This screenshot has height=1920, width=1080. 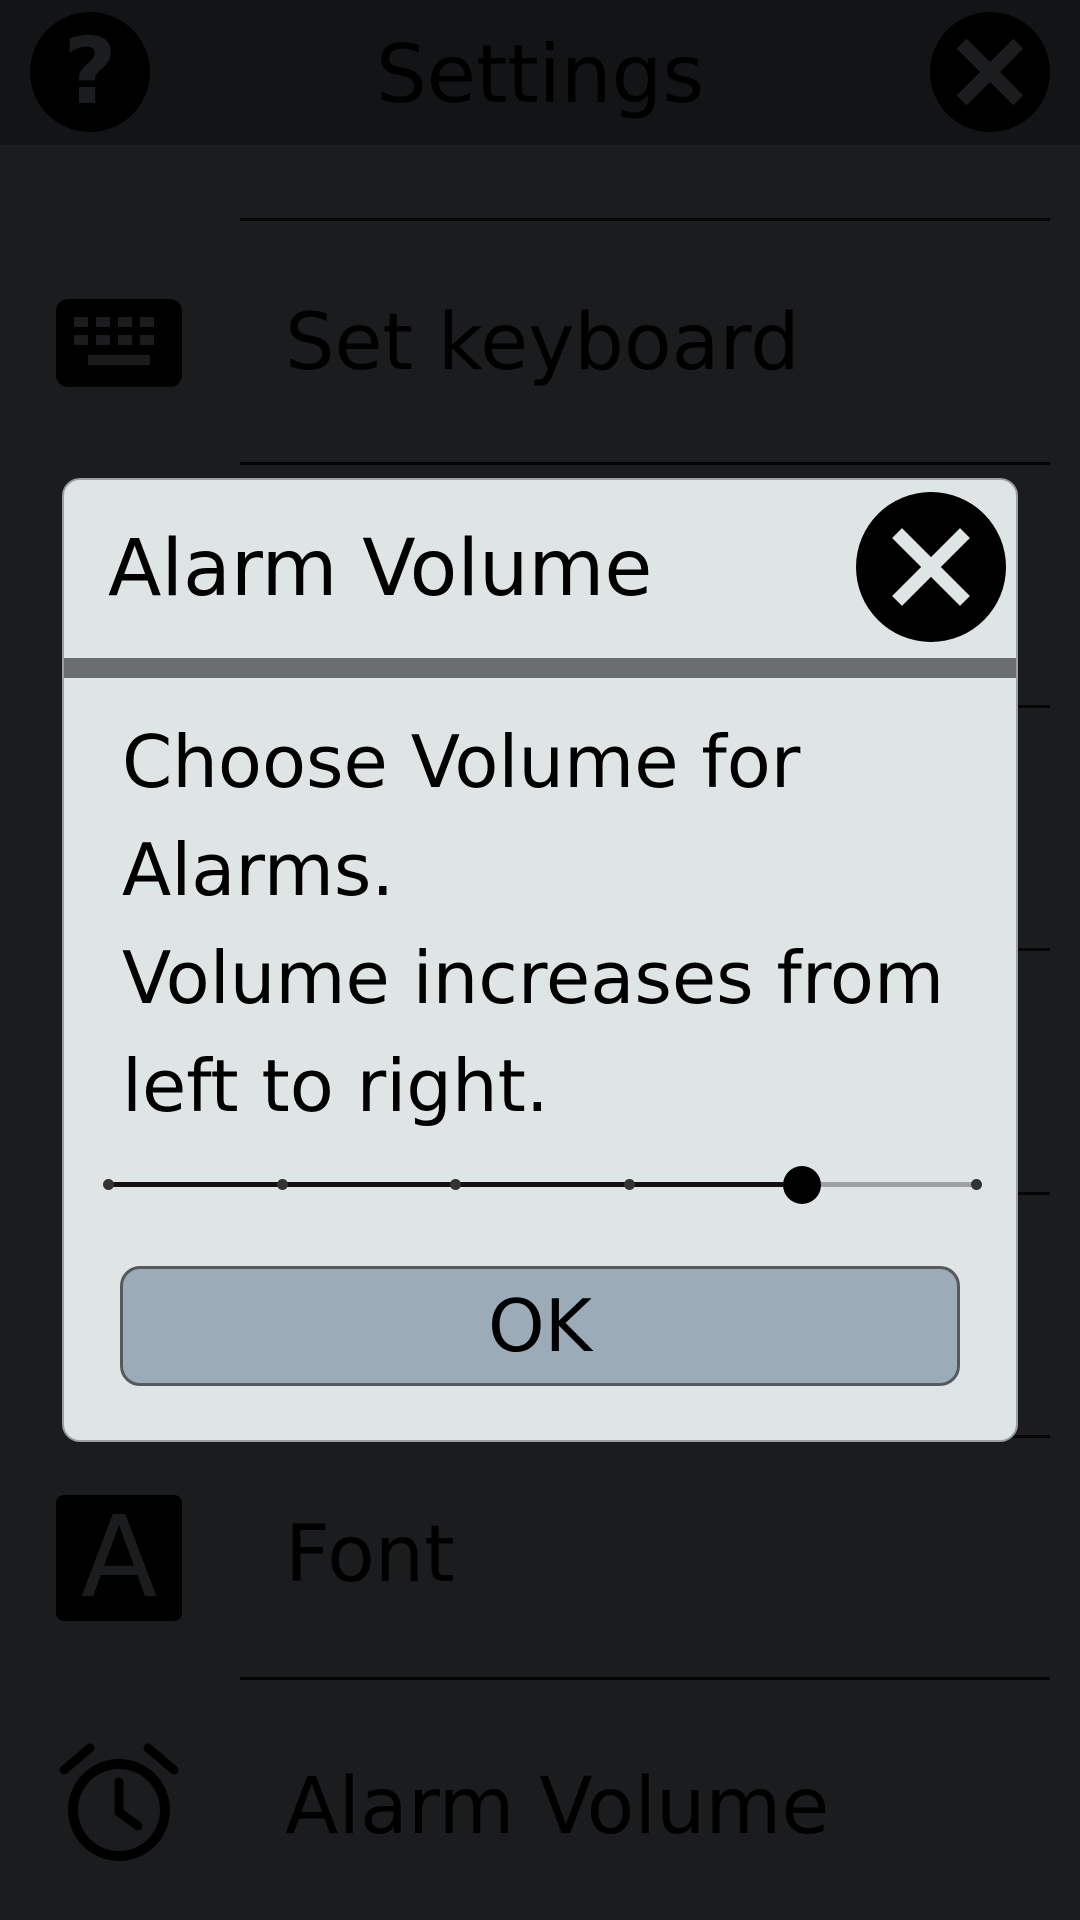 I want to click on page-title: Settings, so click(x=540, y=74).